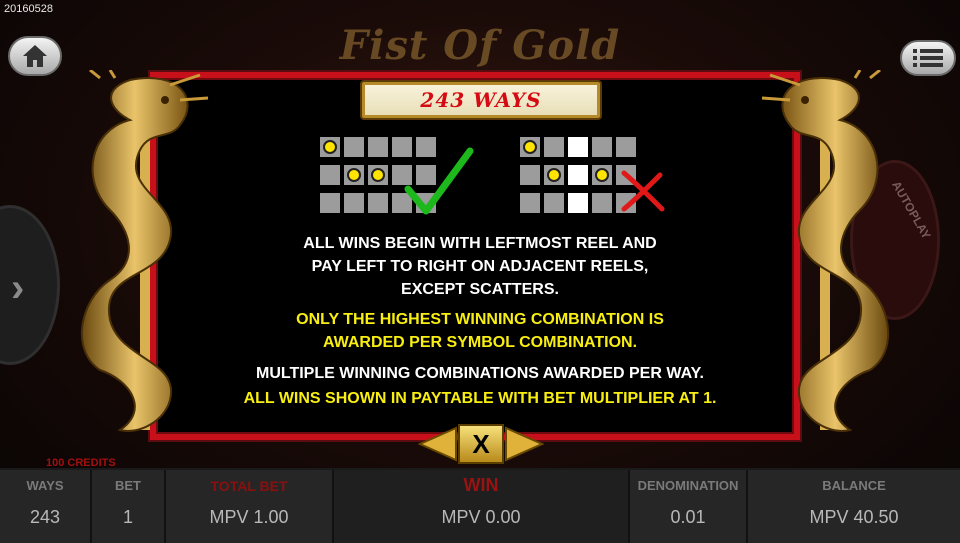 The image size is (960, 543). What do you see at coordinates (825, 251) in the screenshot?
I see `gold-dragon-right` at bounding box center [825, 251].